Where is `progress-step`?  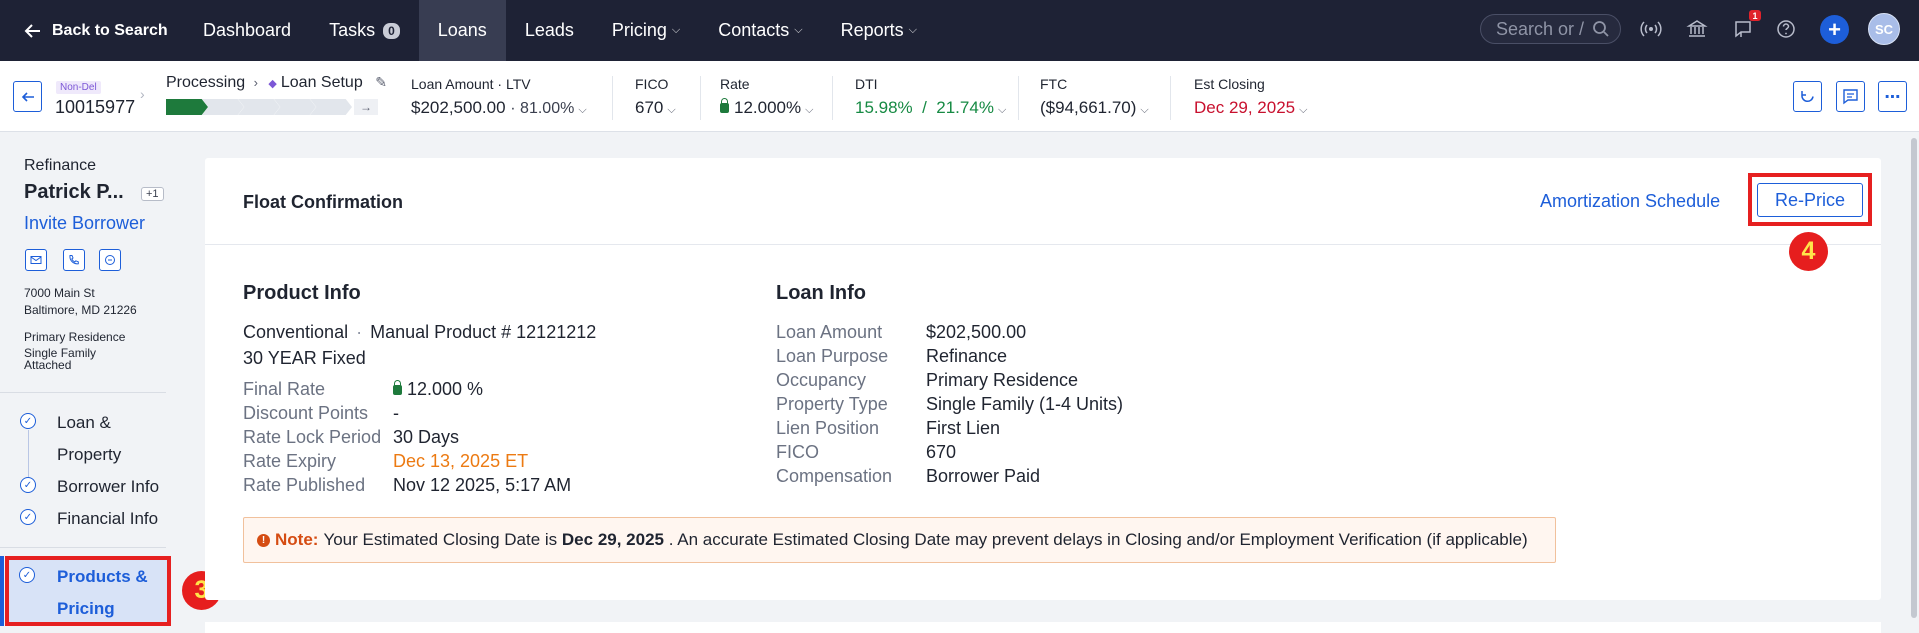 progress-step is located at coordinates (187, 107).